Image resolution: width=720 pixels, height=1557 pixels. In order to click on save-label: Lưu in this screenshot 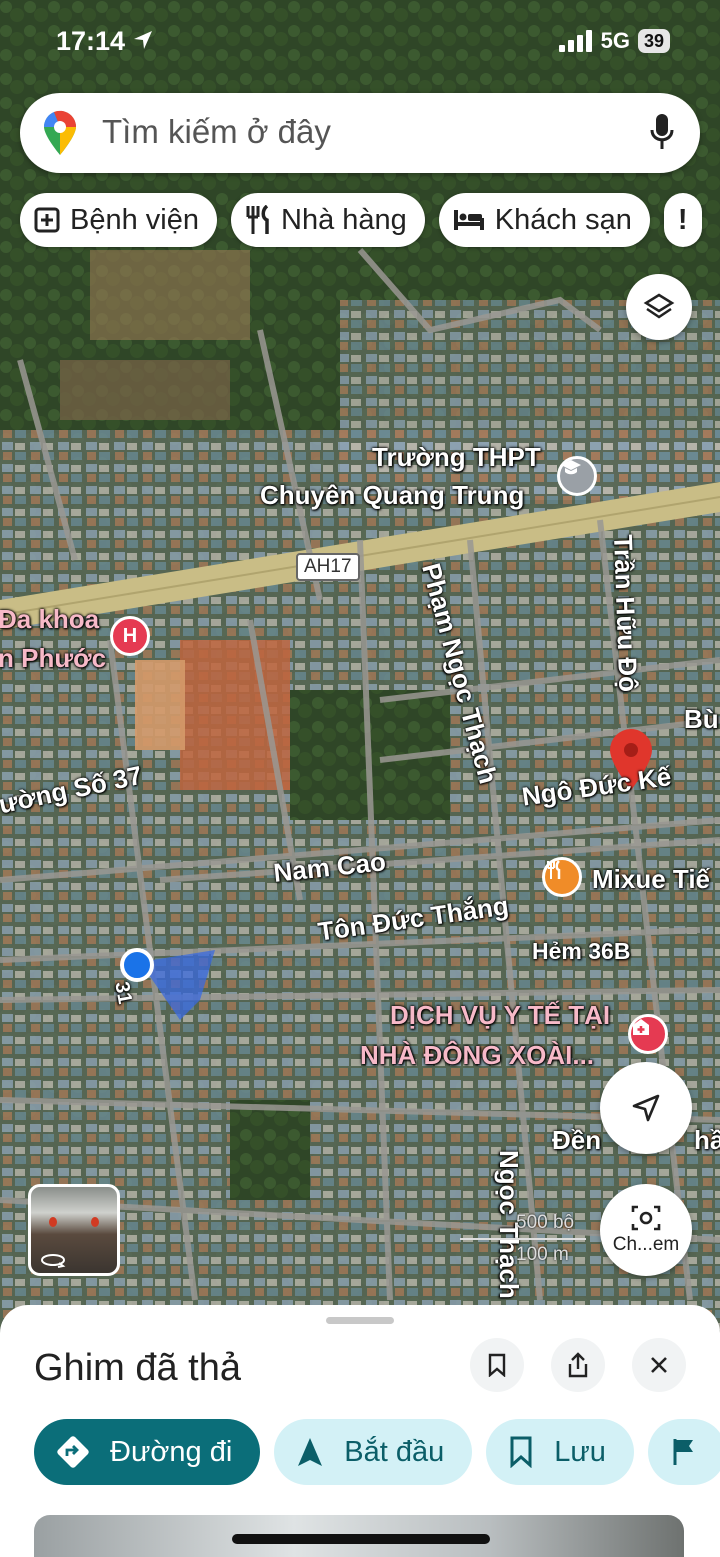, I will do `click(580, 1451)`.